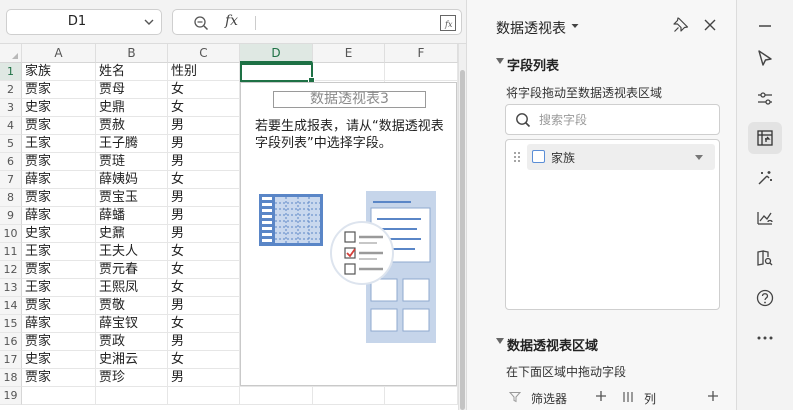 This screenshot has height=410, width=793. I want to click on active-cell-d1, so click(277, 73).